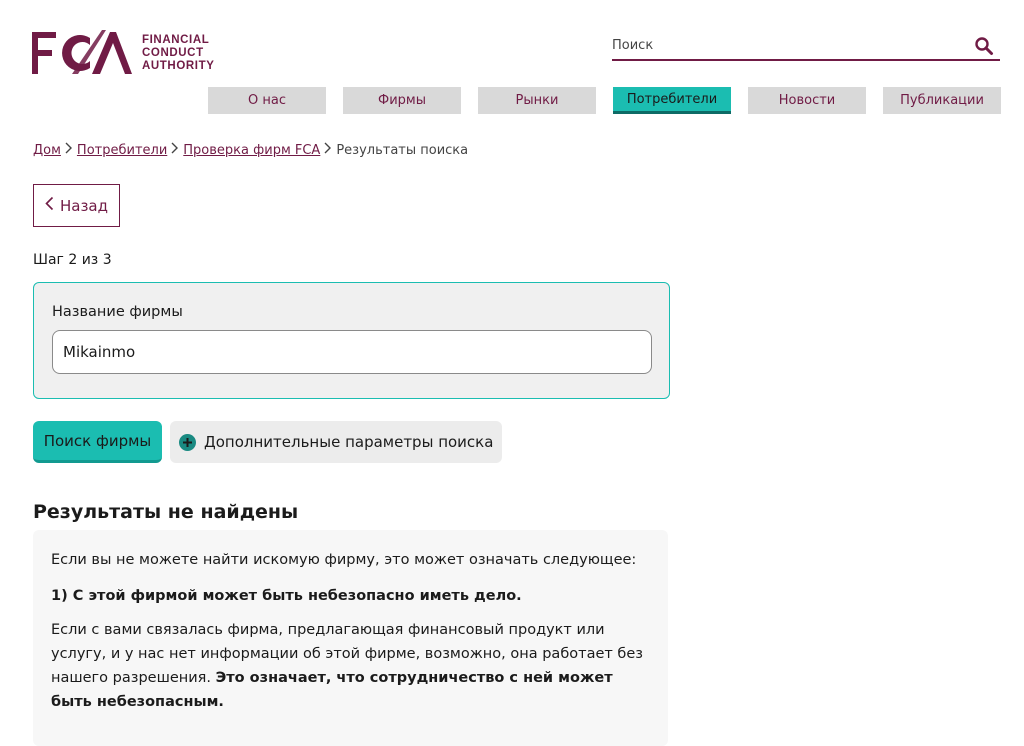  I want to click on results-title: Результаты не найдены, so click(166, 512).